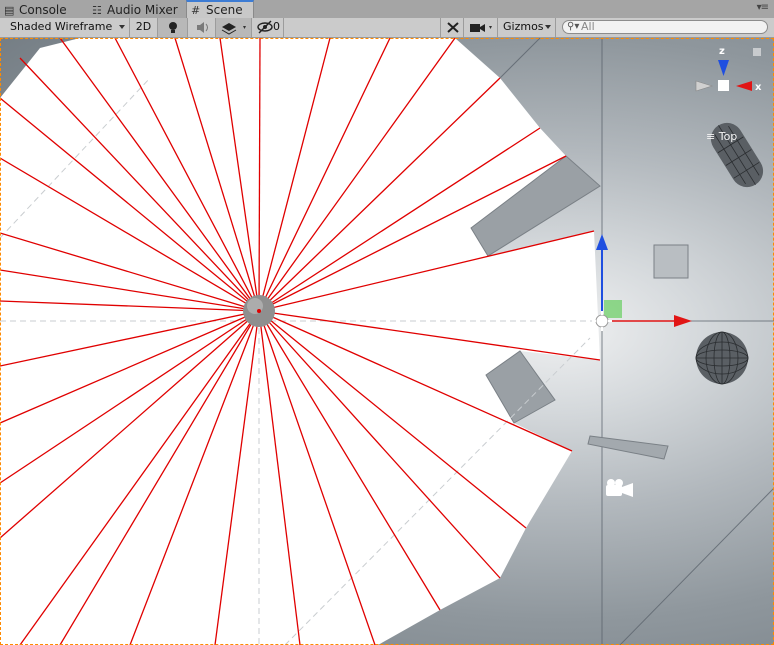  I want to click on 2d-toggle-button: 2D, so click(144, 27).